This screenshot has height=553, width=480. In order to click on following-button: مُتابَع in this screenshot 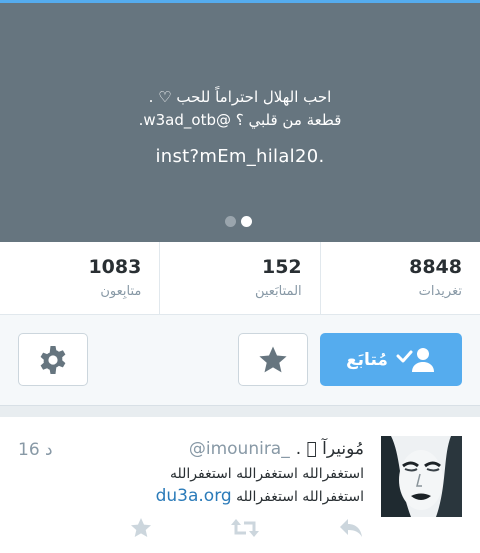, I will do `click(391, 359)`.